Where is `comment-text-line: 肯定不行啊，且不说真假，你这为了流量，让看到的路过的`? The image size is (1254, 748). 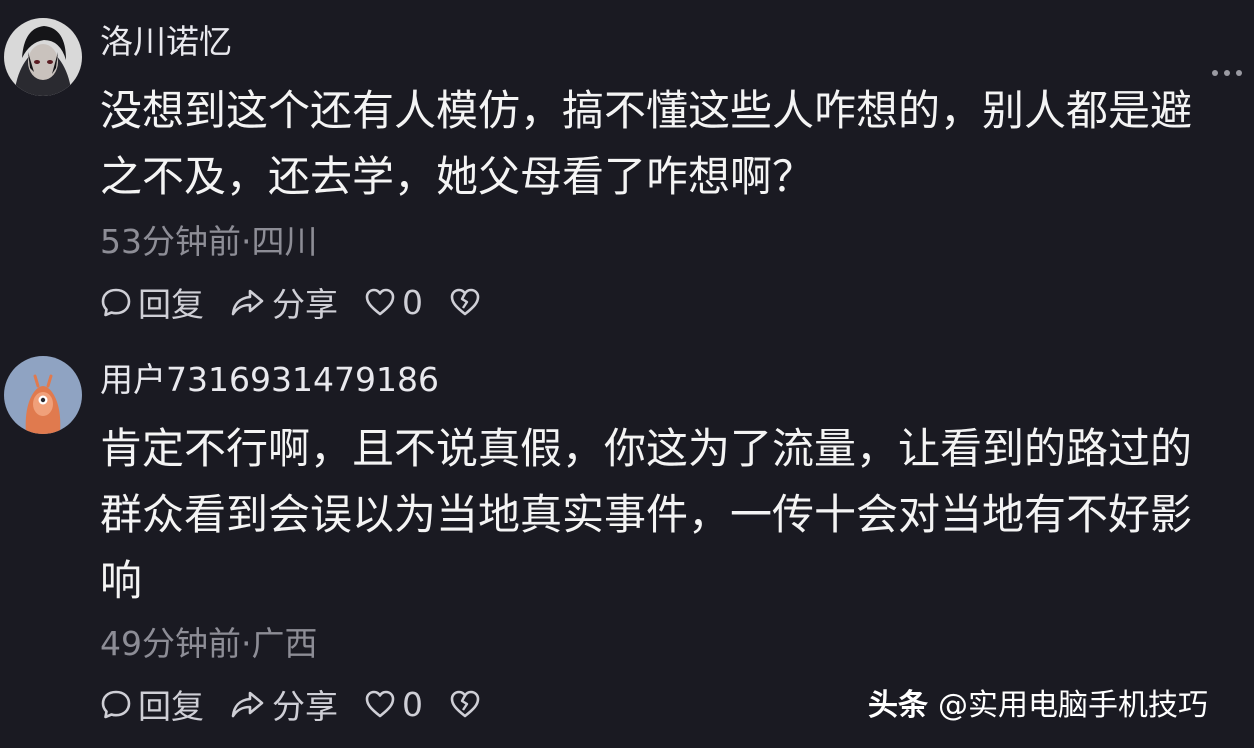
comment-text-line: 肯定不行啊，且不说真假，你这为了流量，让看到的路过的 is located at coordinates (646, 448).